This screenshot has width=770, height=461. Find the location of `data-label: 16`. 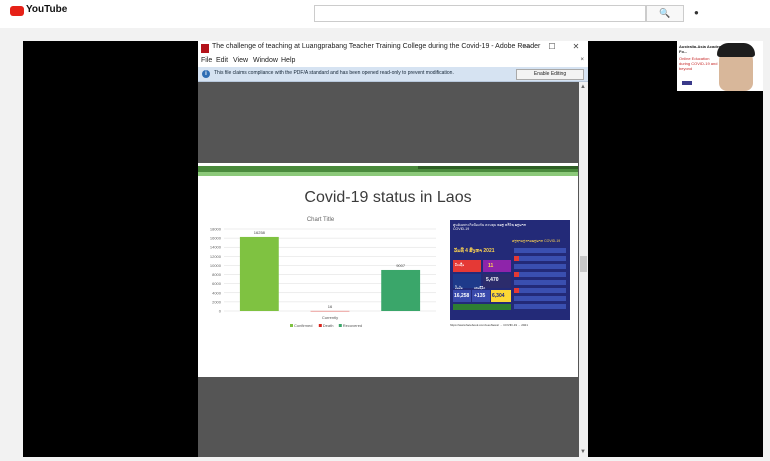

data-label: 16 is located at coordinates (330, 306).